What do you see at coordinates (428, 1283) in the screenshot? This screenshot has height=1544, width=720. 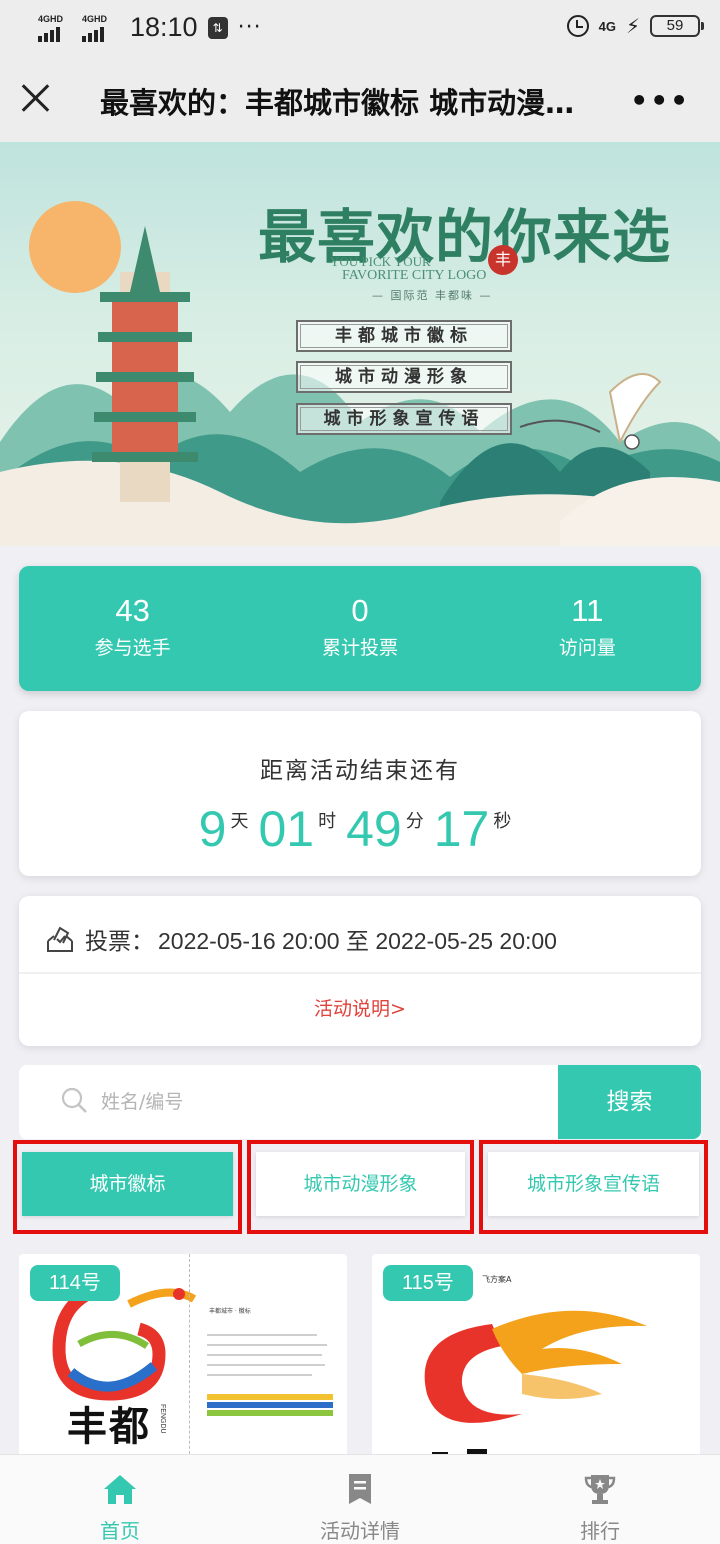 I see `entry-number-badge: 115号` at bounding box center [428, 1283].